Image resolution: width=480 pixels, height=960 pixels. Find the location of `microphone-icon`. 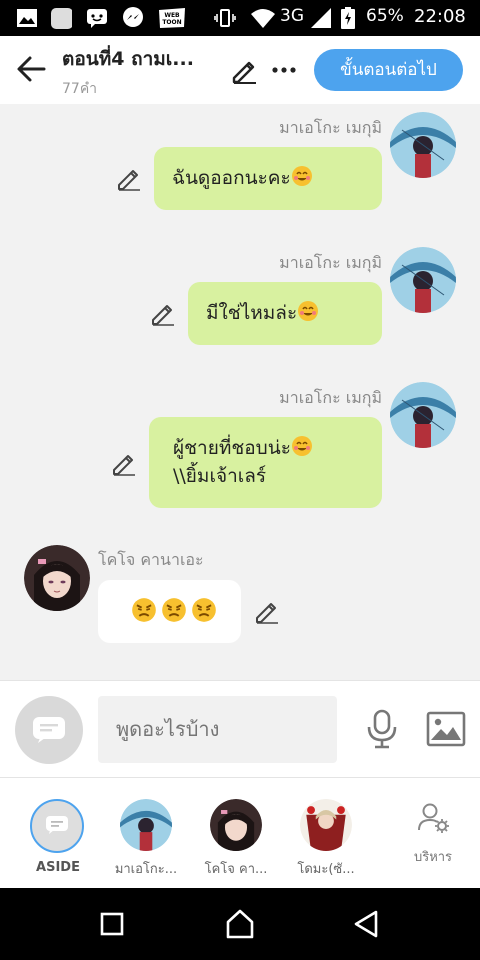

microphone-icon is located at coordinates (382, 729).